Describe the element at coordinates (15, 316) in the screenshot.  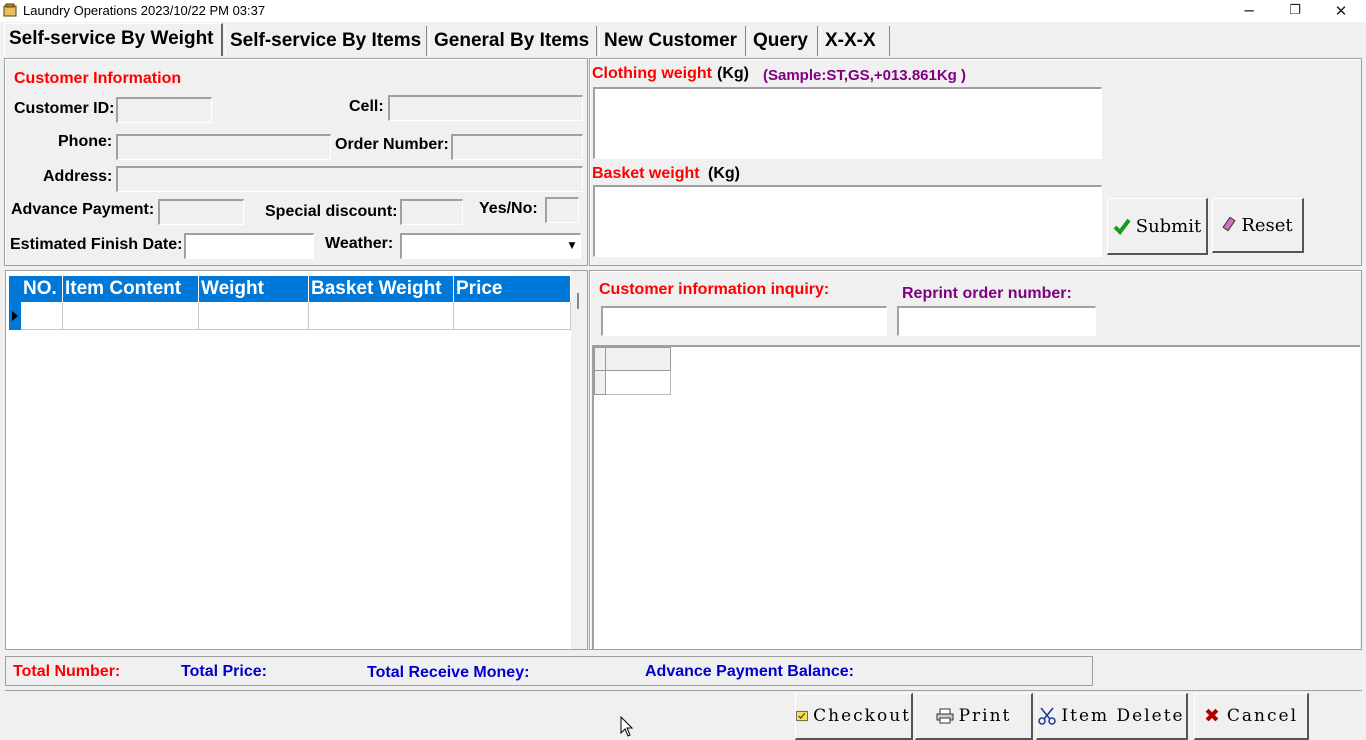
I see `row-selector-icon` at that location.